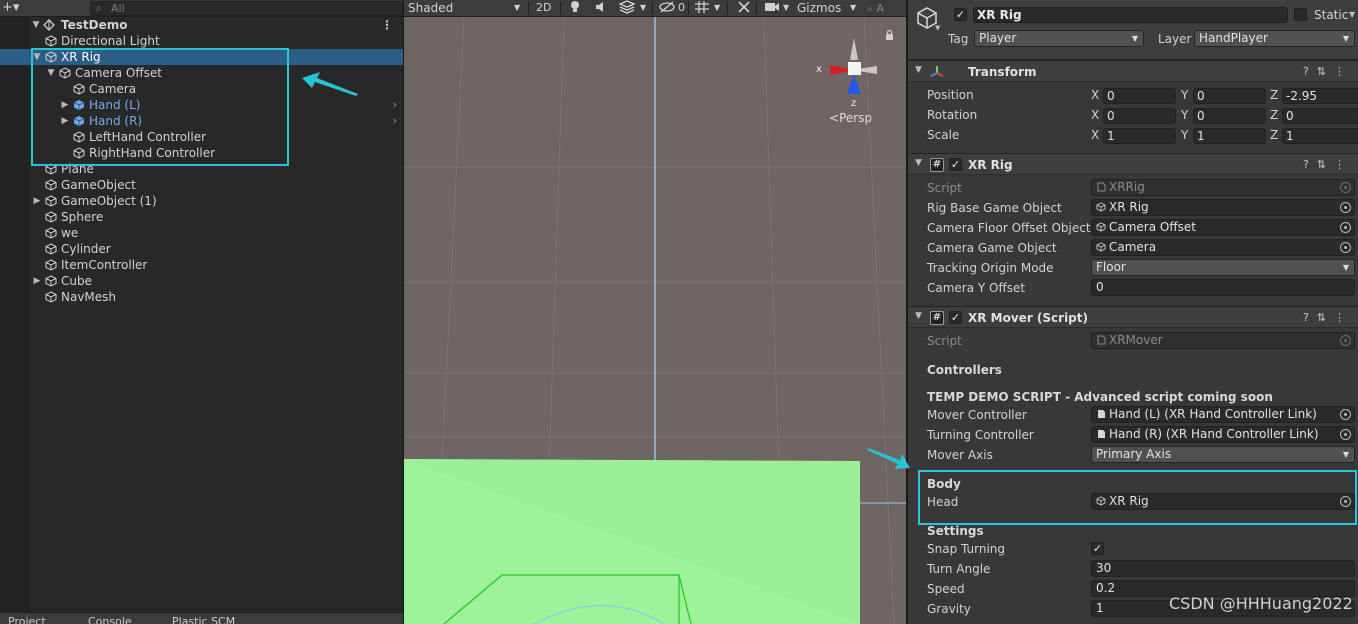 The height and width of the screenshot is (624, 1358). What do you see at coordinates (246, 8) in the screenshot?
I see `hierarchy-search-field: ⌕ All` at bounding box center [246, 8].